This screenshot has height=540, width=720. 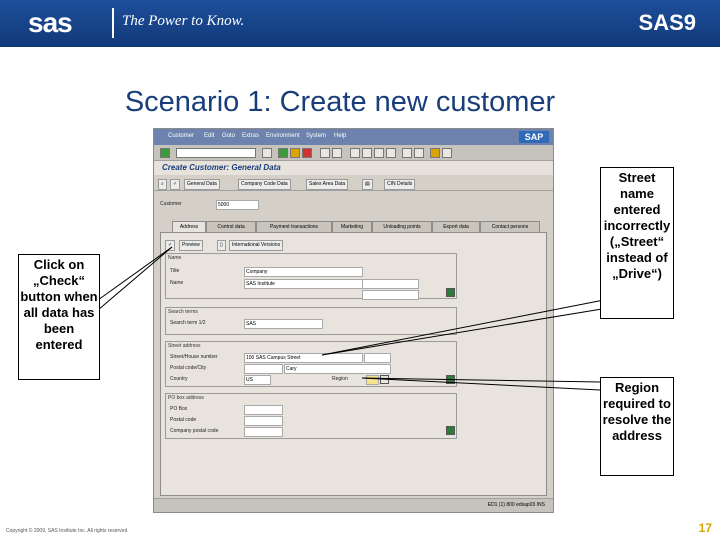 I want to click on search-term-field: SAS, so click(x=283, y=324).